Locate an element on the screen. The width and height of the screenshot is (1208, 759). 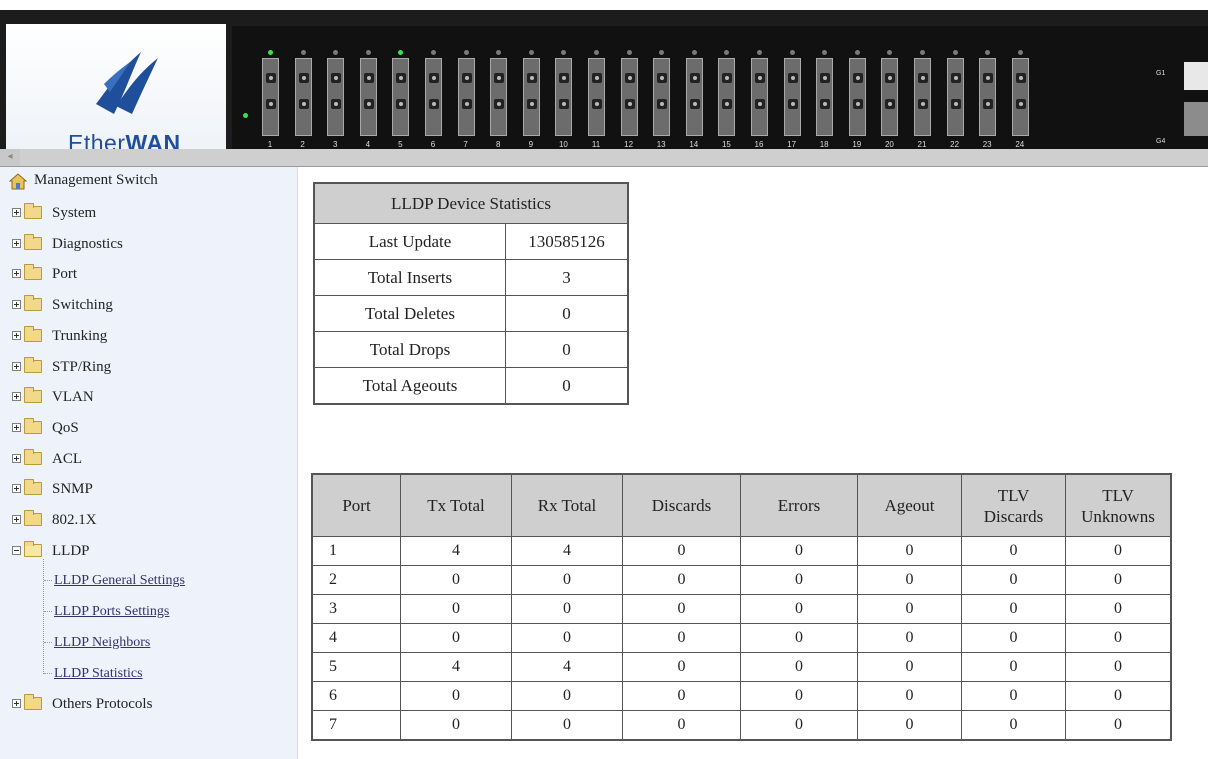
sidebar-item-snmp: SNMP is located at coordinates (148, 488).